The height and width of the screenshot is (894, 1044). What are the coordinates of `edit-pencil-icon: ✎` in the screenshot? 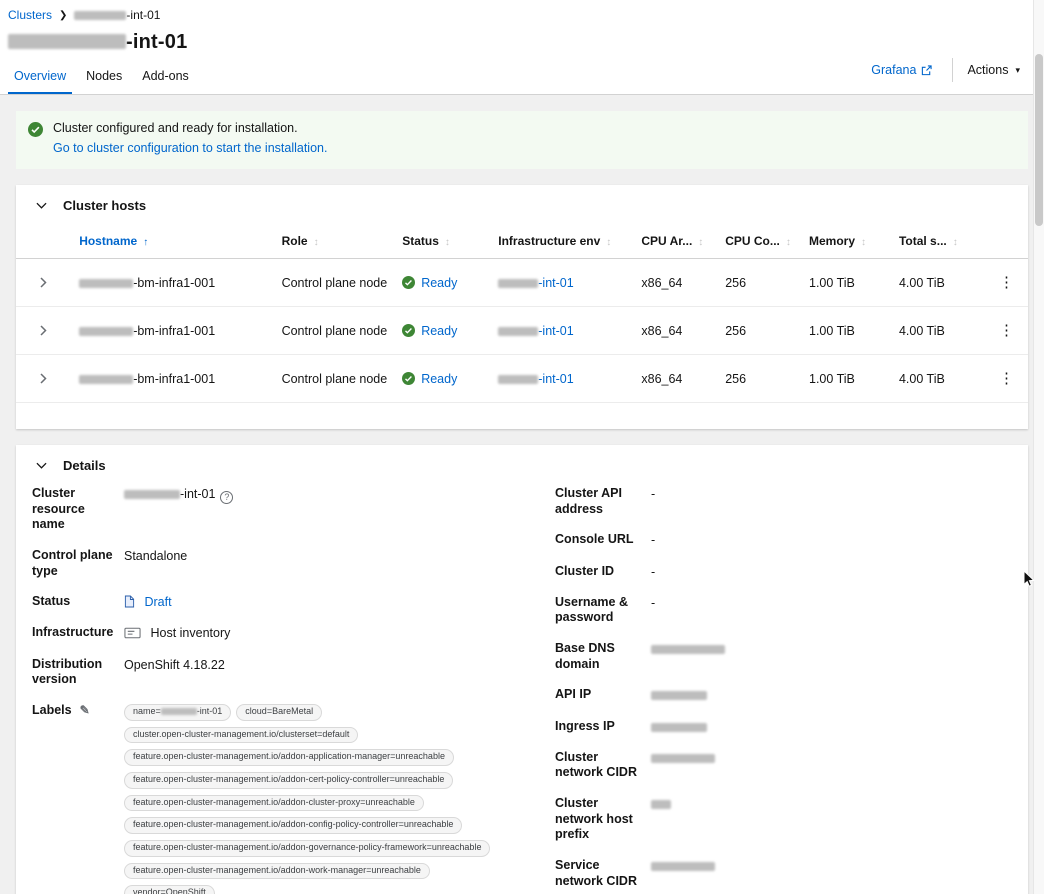 It's located at (85, 710).